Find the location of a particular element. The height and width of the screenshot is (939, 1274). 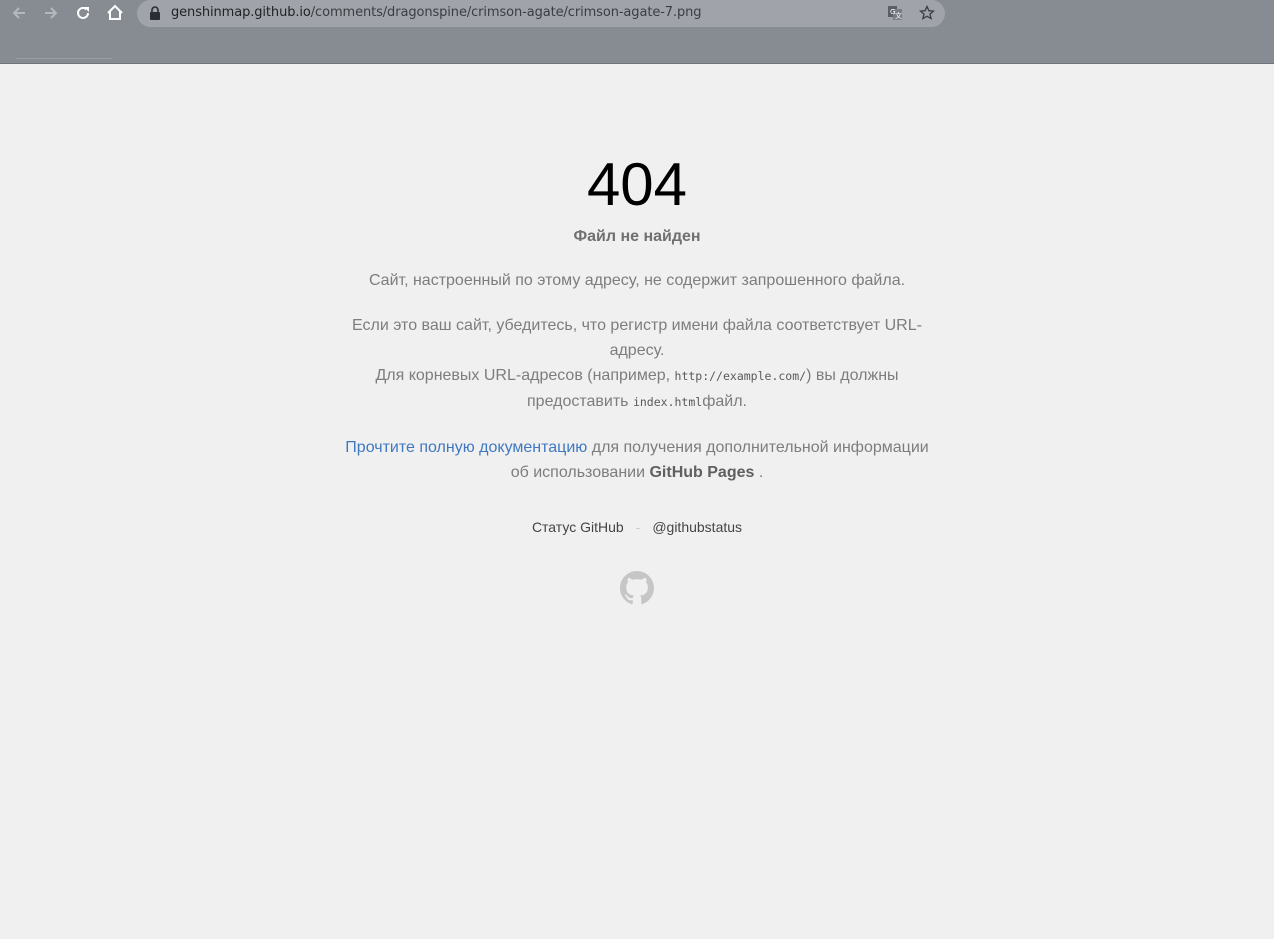

docs-end: . is located at coordinates (759, 472).